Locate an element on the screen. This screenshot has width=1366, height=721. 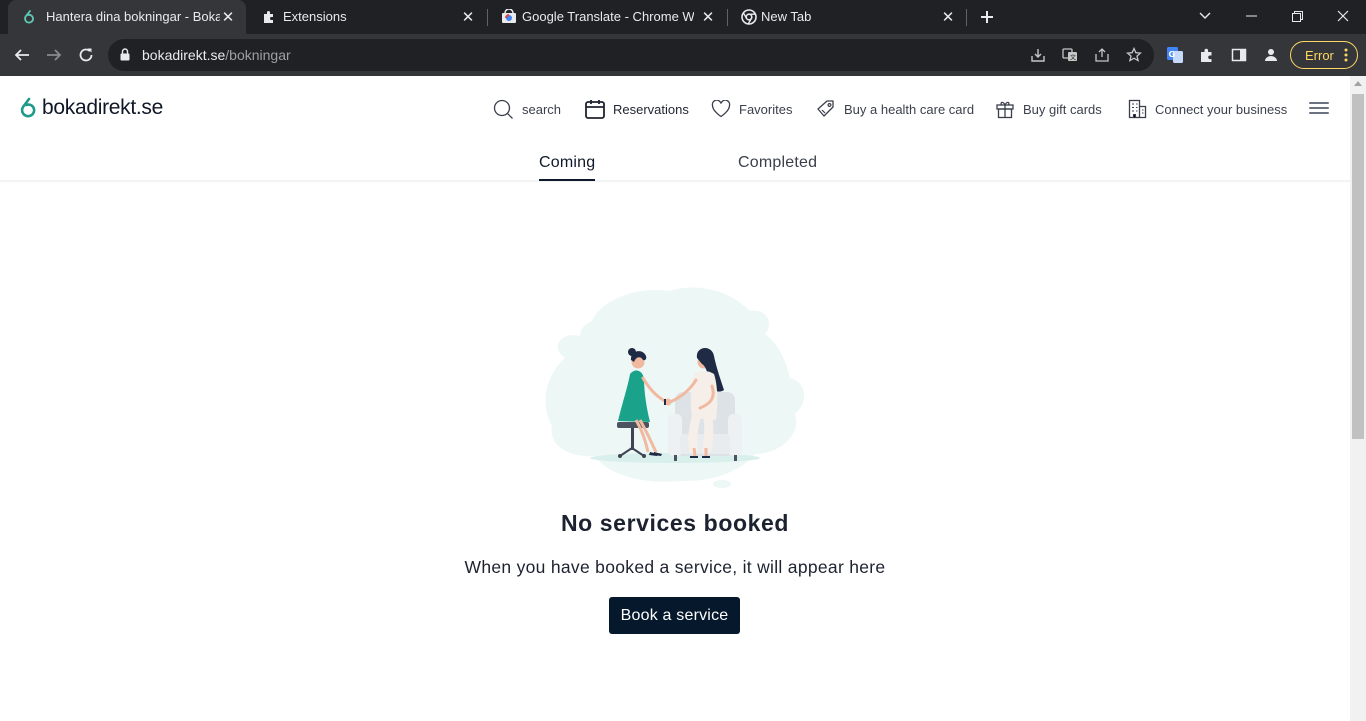
logo-wordmark: bokadirekt.se is located at coordinates (103, 107).